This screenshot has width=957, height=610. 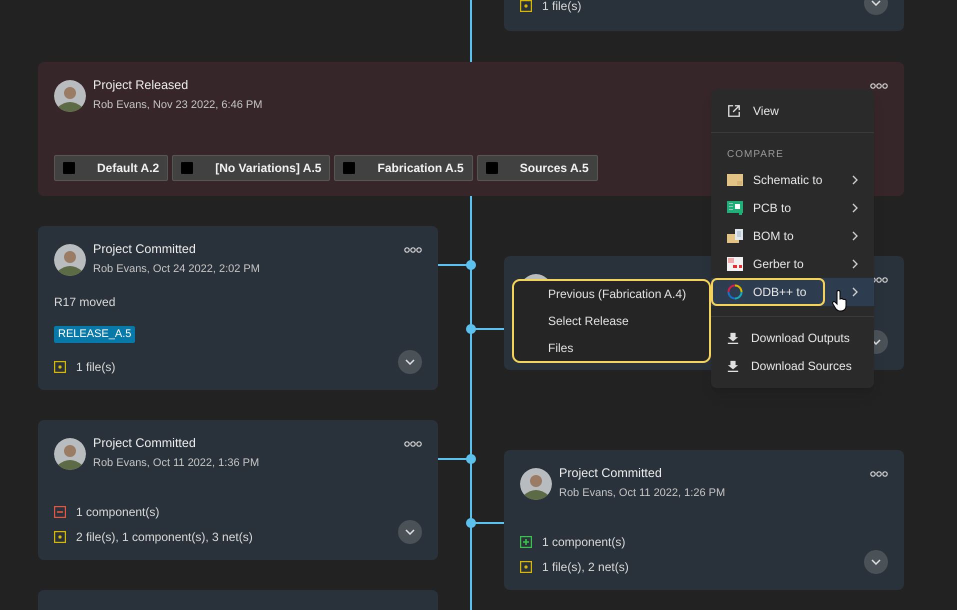 What do you see at coordinates (792, 366) in the screenshot?
I see `menu-item: Download Sources` at bounding box center [792, 366].